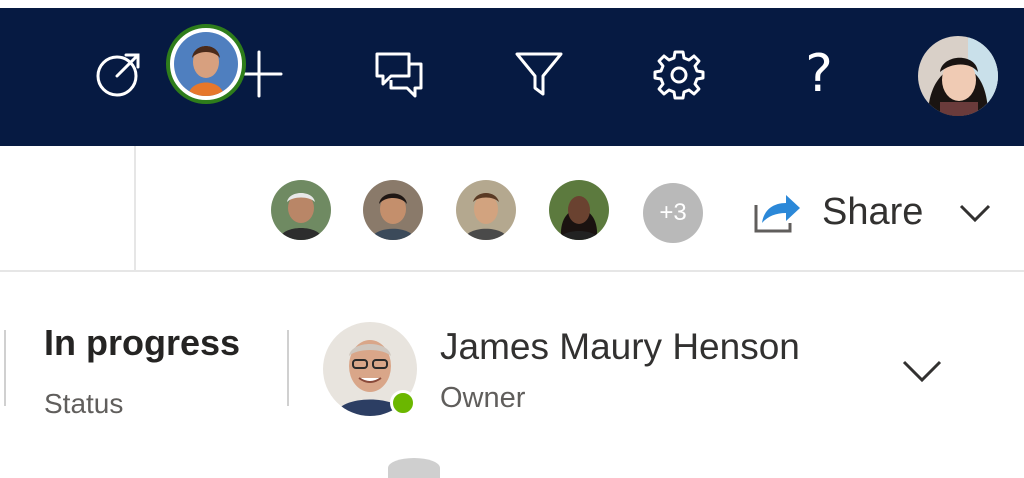  I want to click on chat-icon, so click(399, 74).